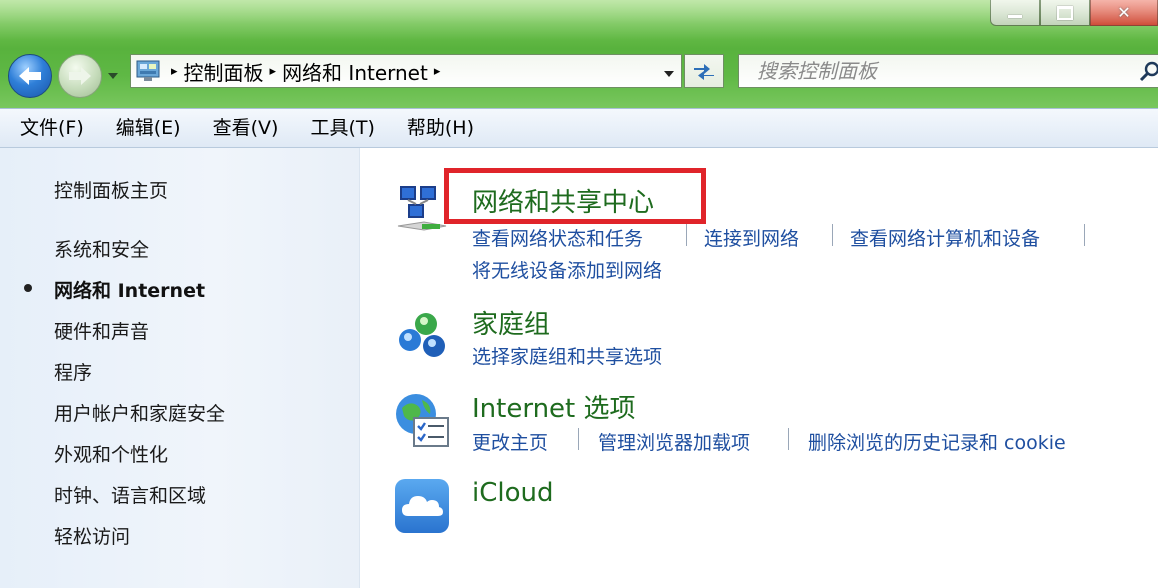  I want to click on menu-file: 文件(F), so click(49, 128).